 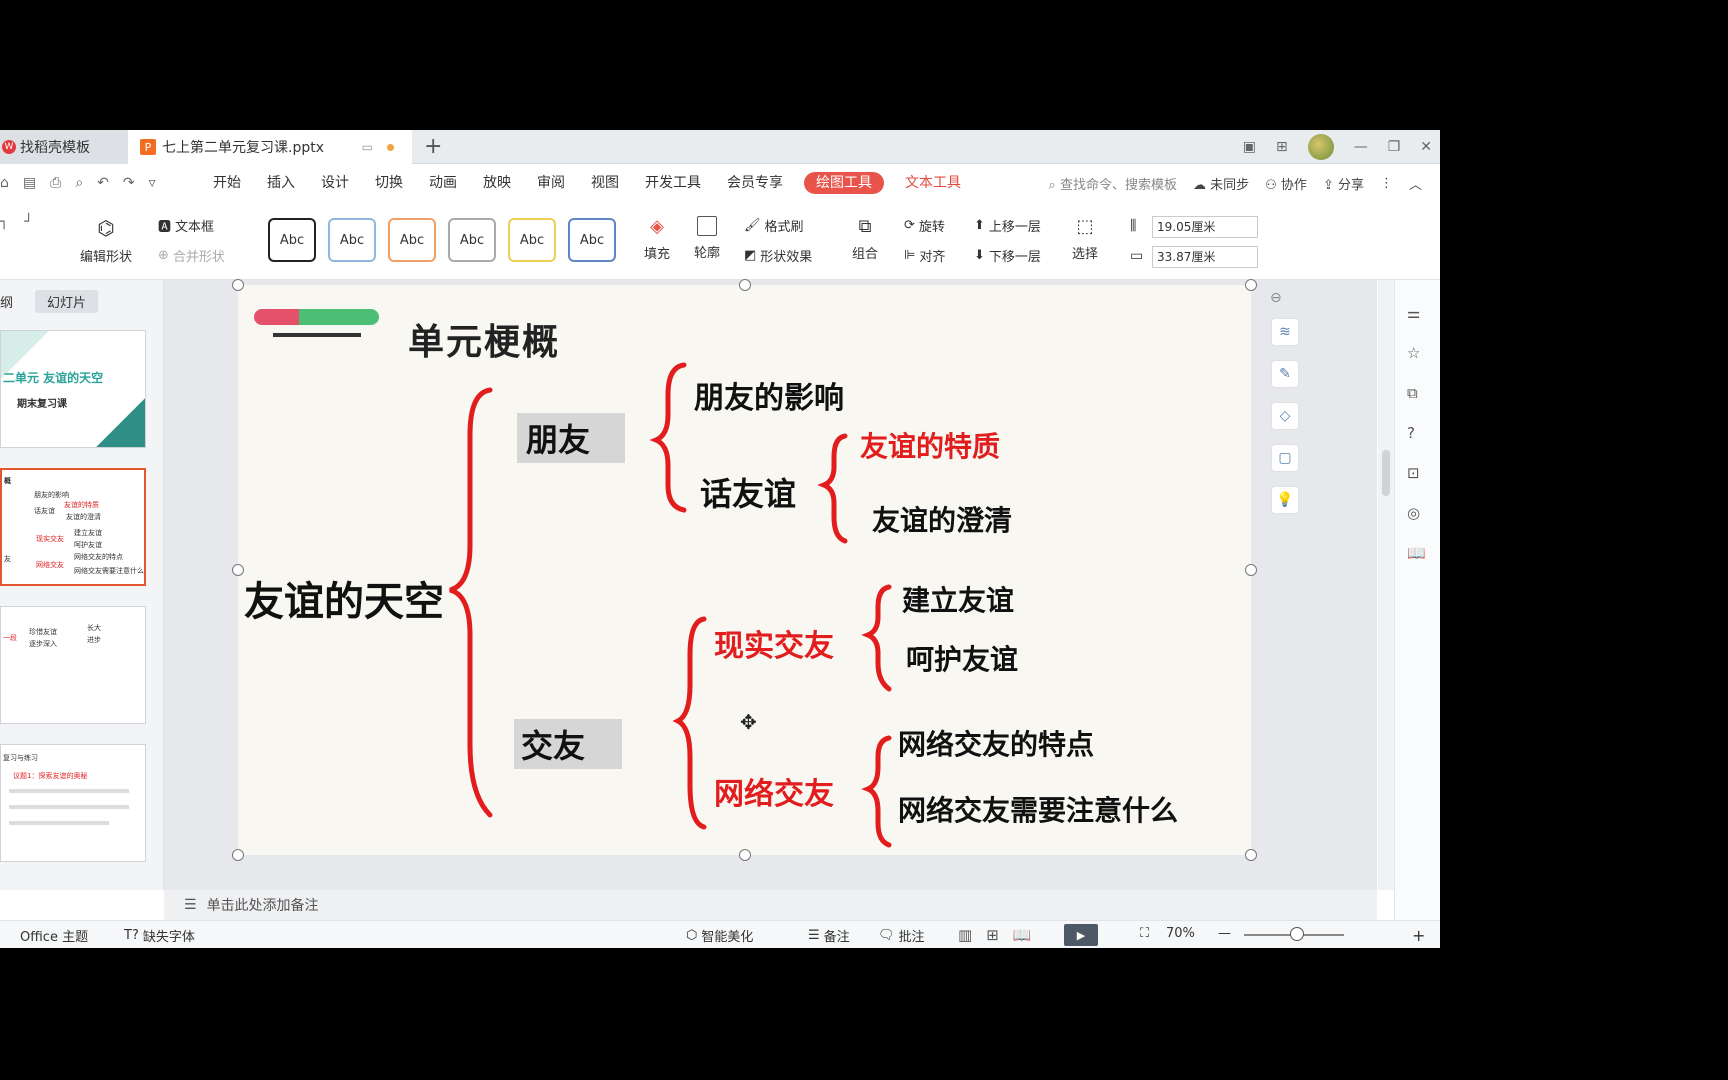 What do you see at coordinates (412, 240) in the screenshot?
I see `shape-style-3: Abc` at bounding box center [412, 240].